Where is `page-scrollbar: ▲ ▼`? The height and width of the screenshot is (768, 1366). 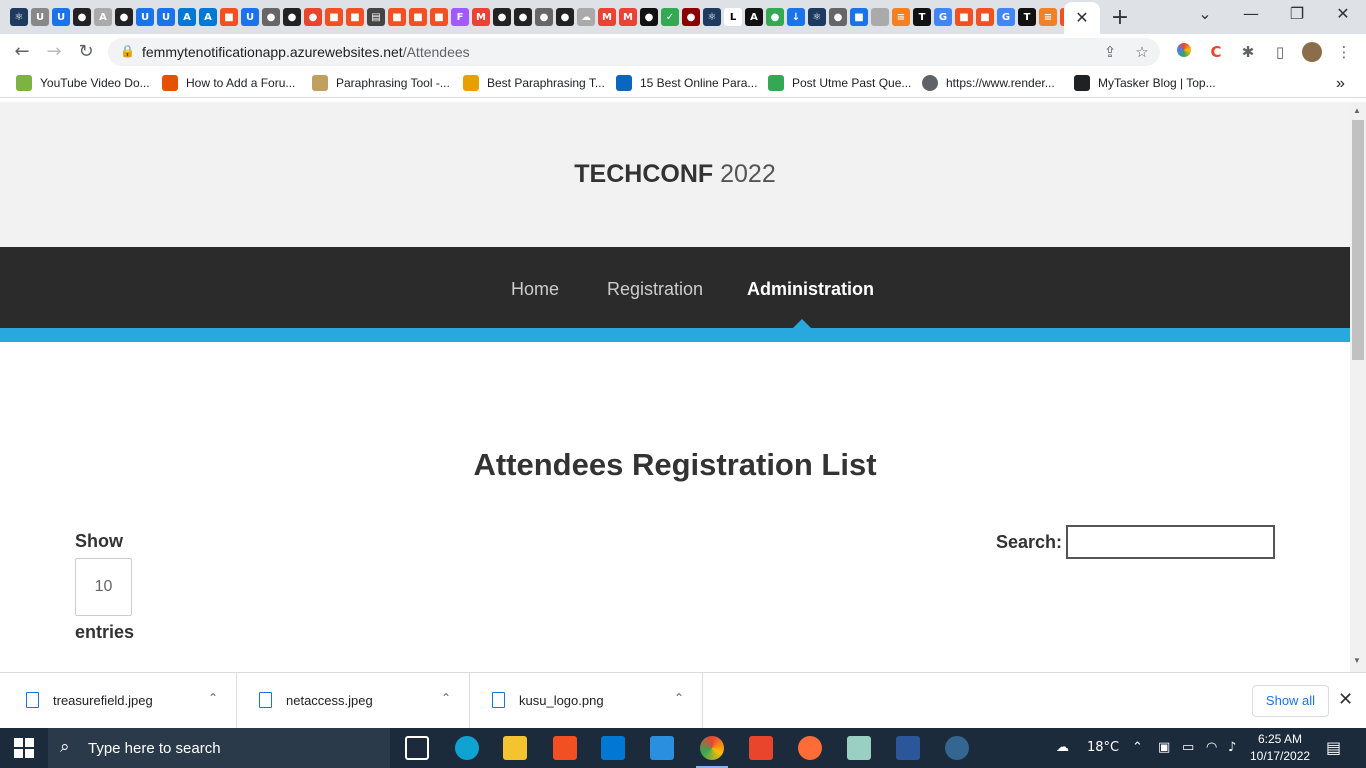
page-scrollbar: ▲ ▼ is located at coordinates (1358, 387).